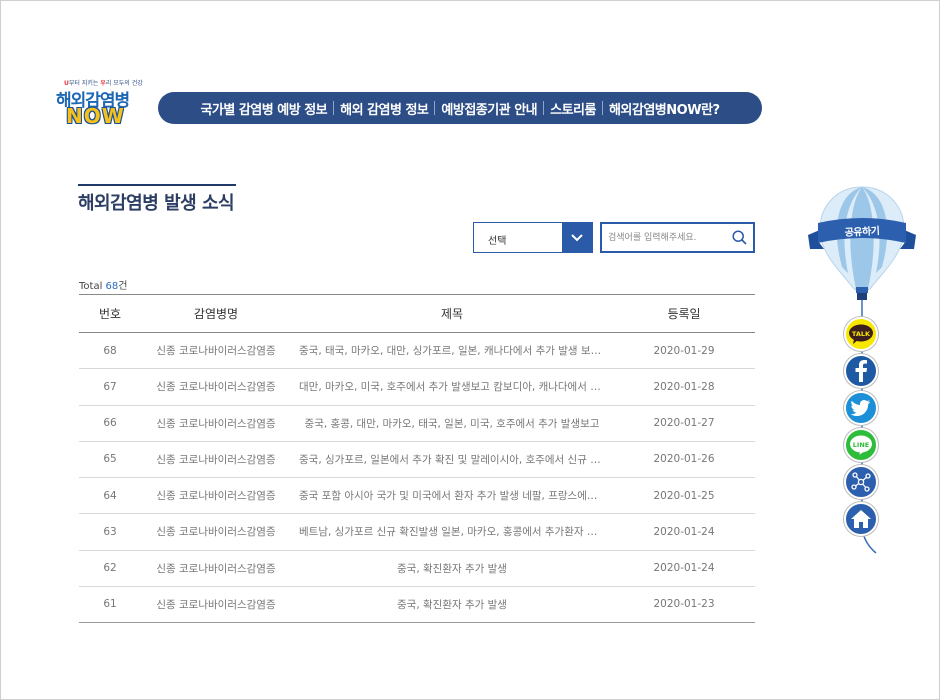 The image size is (940, 700). What do you see at coordinates (533, 237) in the screenshot?
I see `category-select: 선택` at bounding box center [533, 237].